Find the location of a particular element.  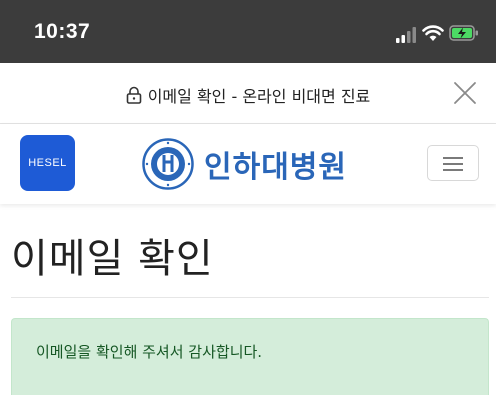

hospital-logo: 인하대병원 is located at coordinates (244, 164).